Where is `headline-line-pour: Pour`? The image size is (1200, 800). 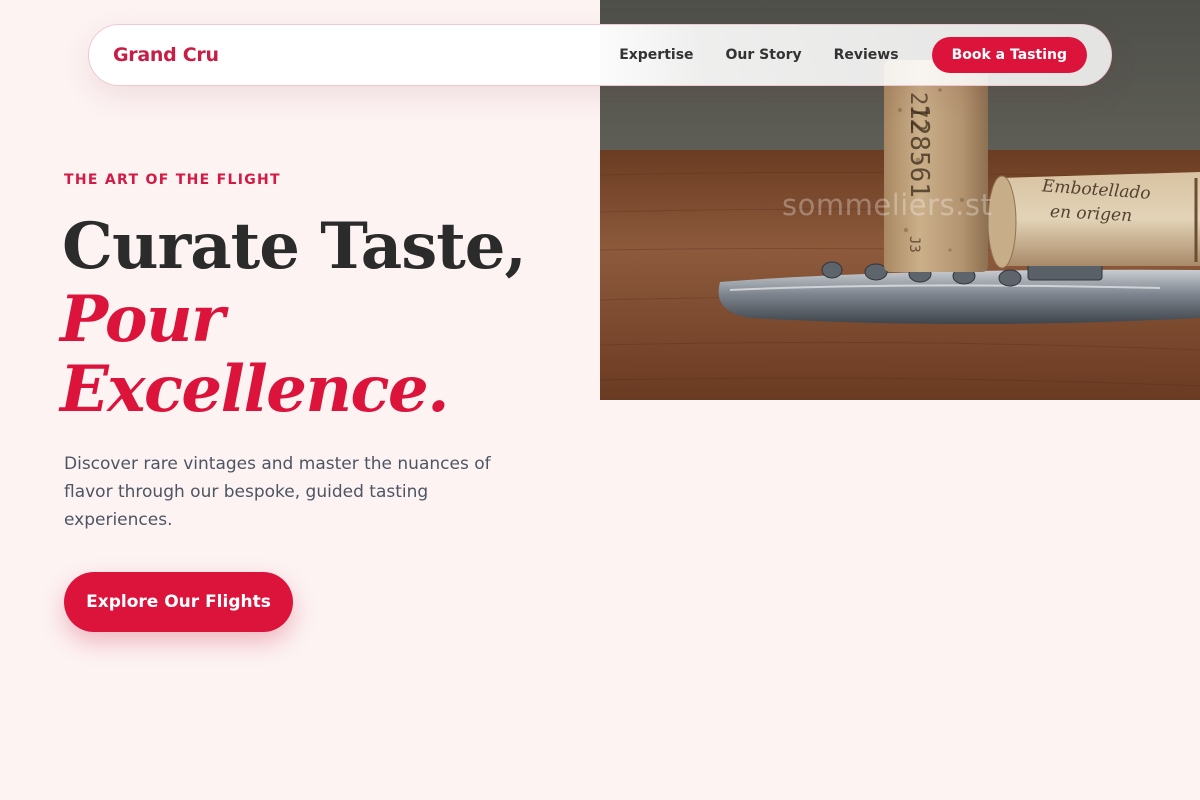
headline-line-pour: Pour is located at coordinates (142, 319).